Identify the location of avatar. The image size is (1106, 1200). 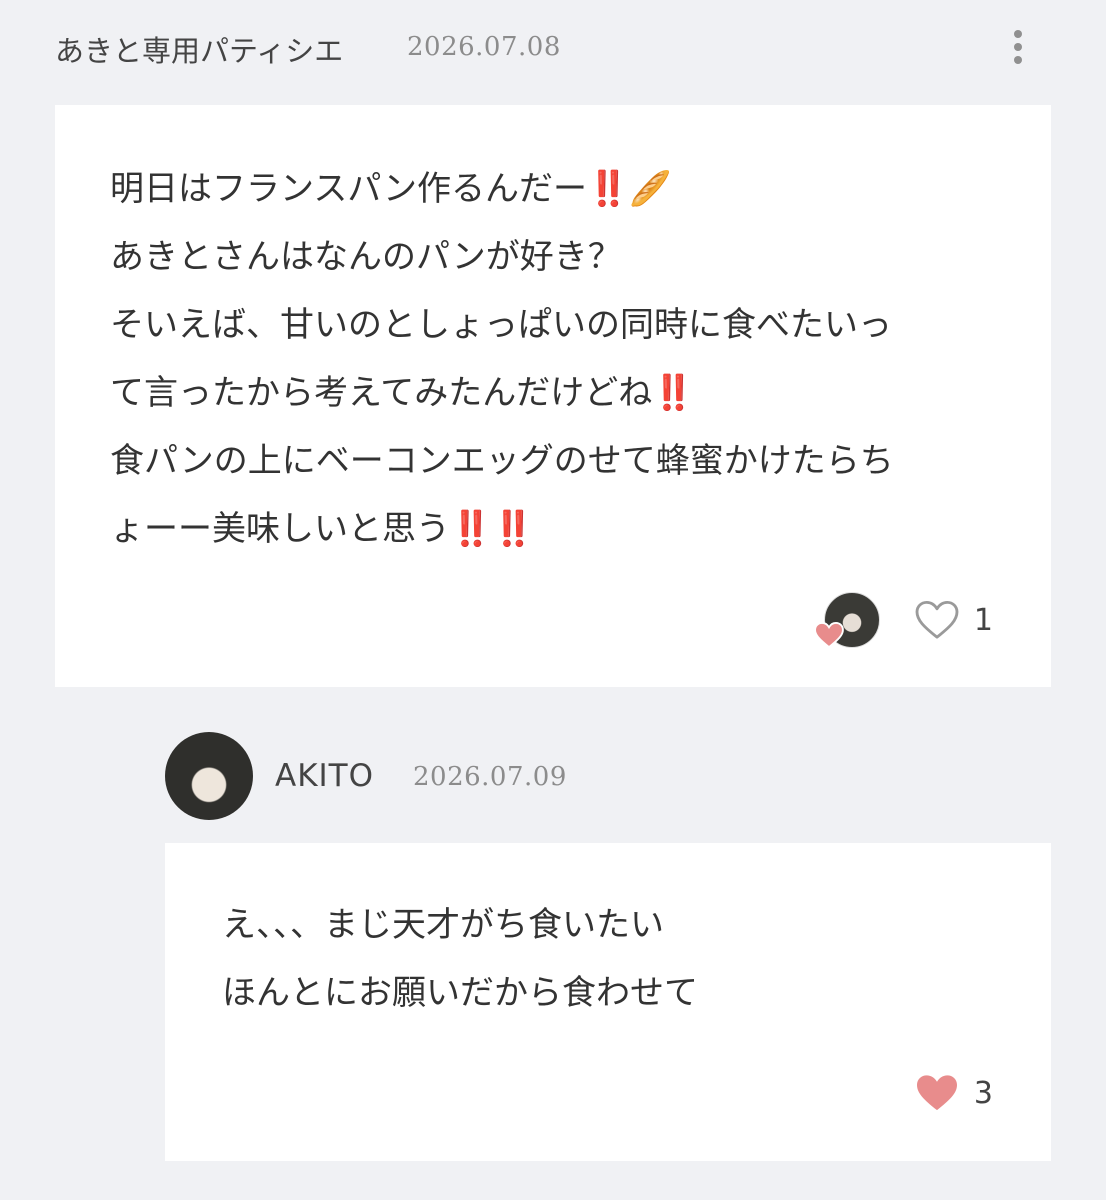
(209, 776).